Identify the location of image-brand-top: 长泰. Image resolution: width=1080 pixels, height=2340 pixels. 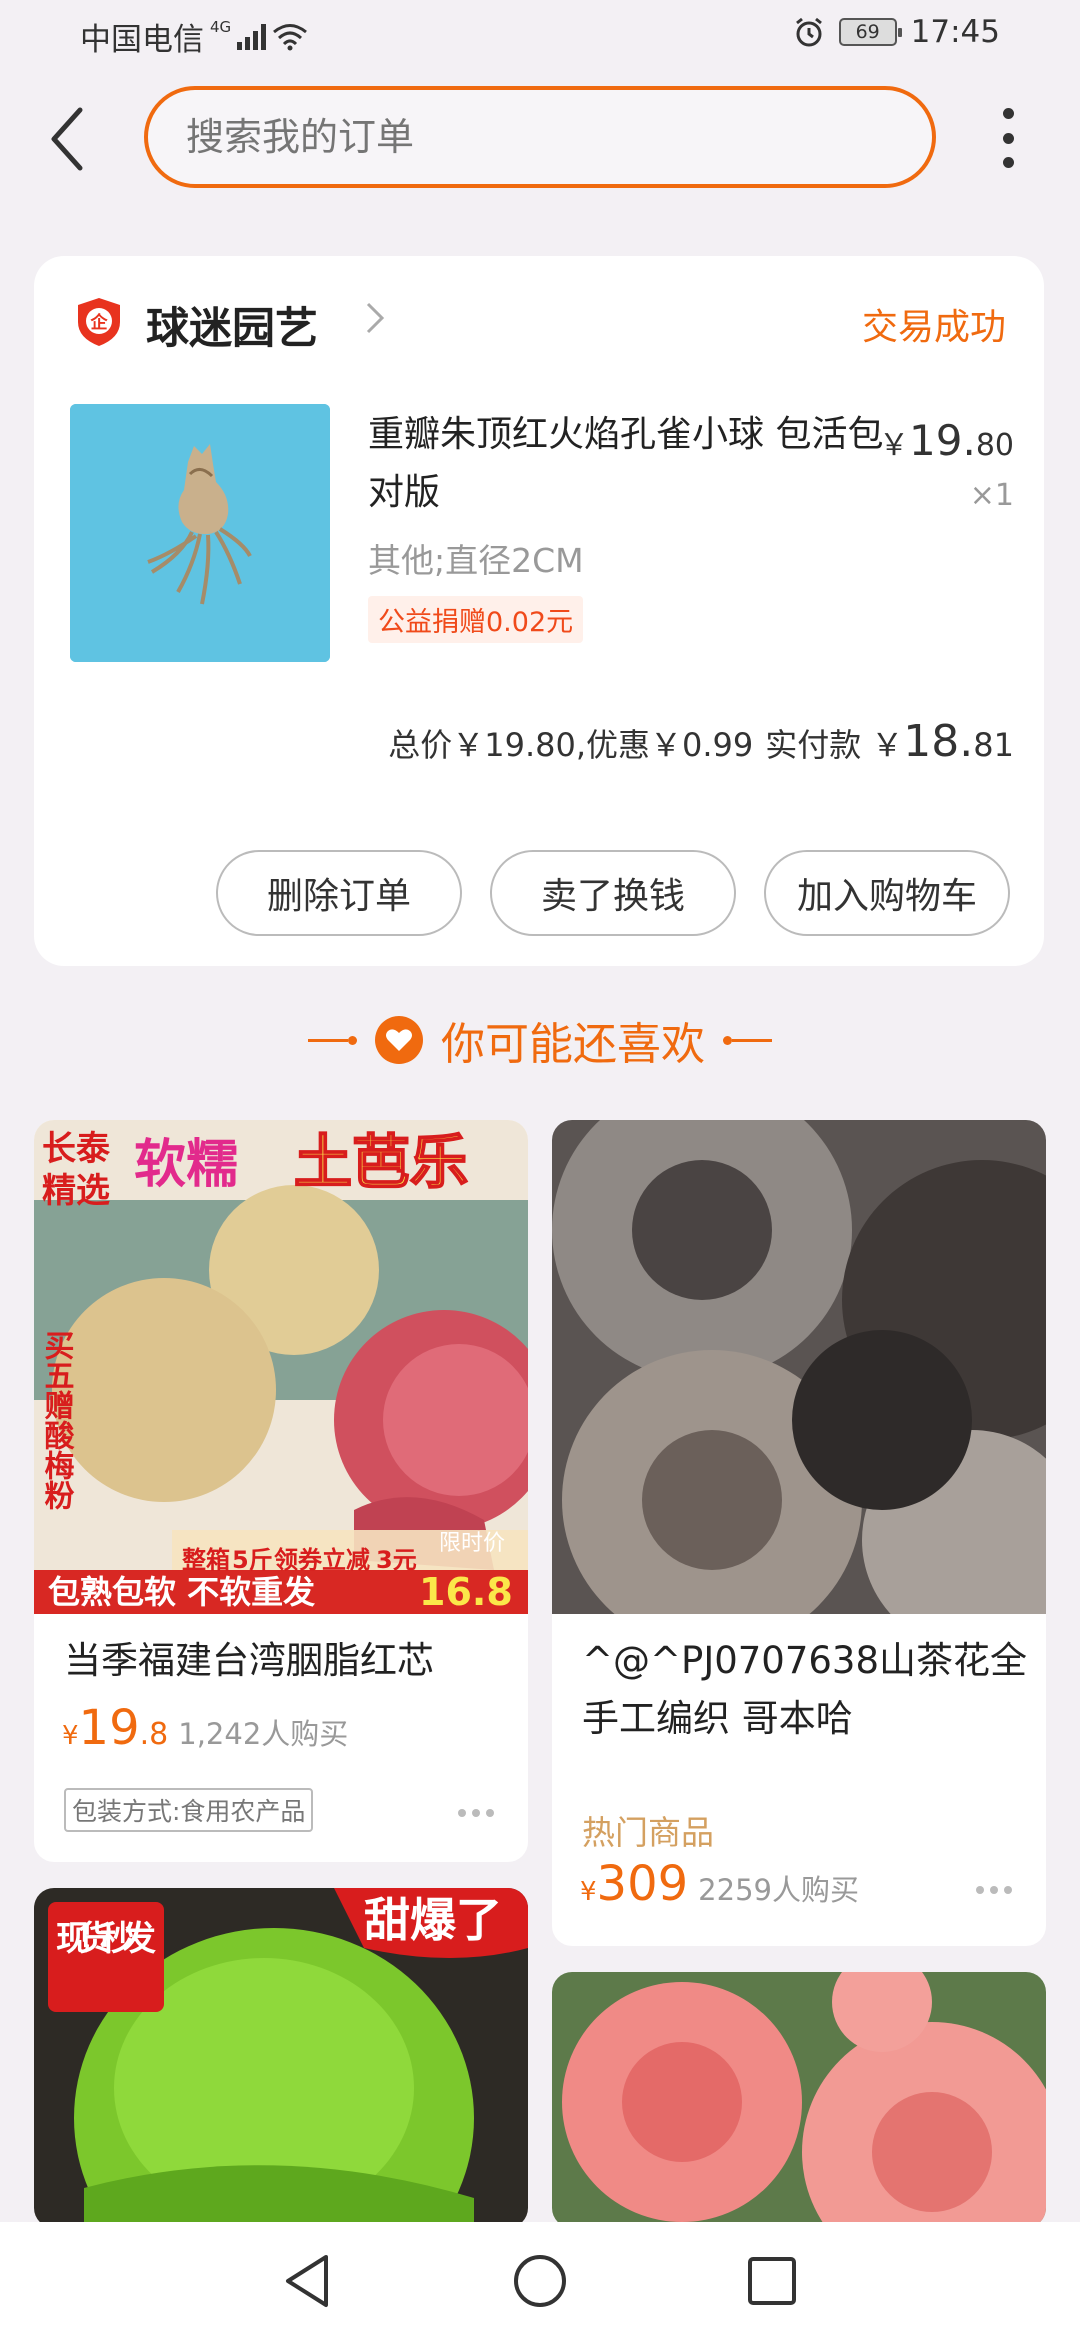
(76, 1149).